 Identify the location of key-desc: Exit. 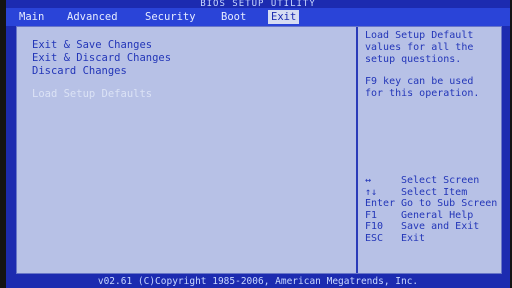
(413, 238).